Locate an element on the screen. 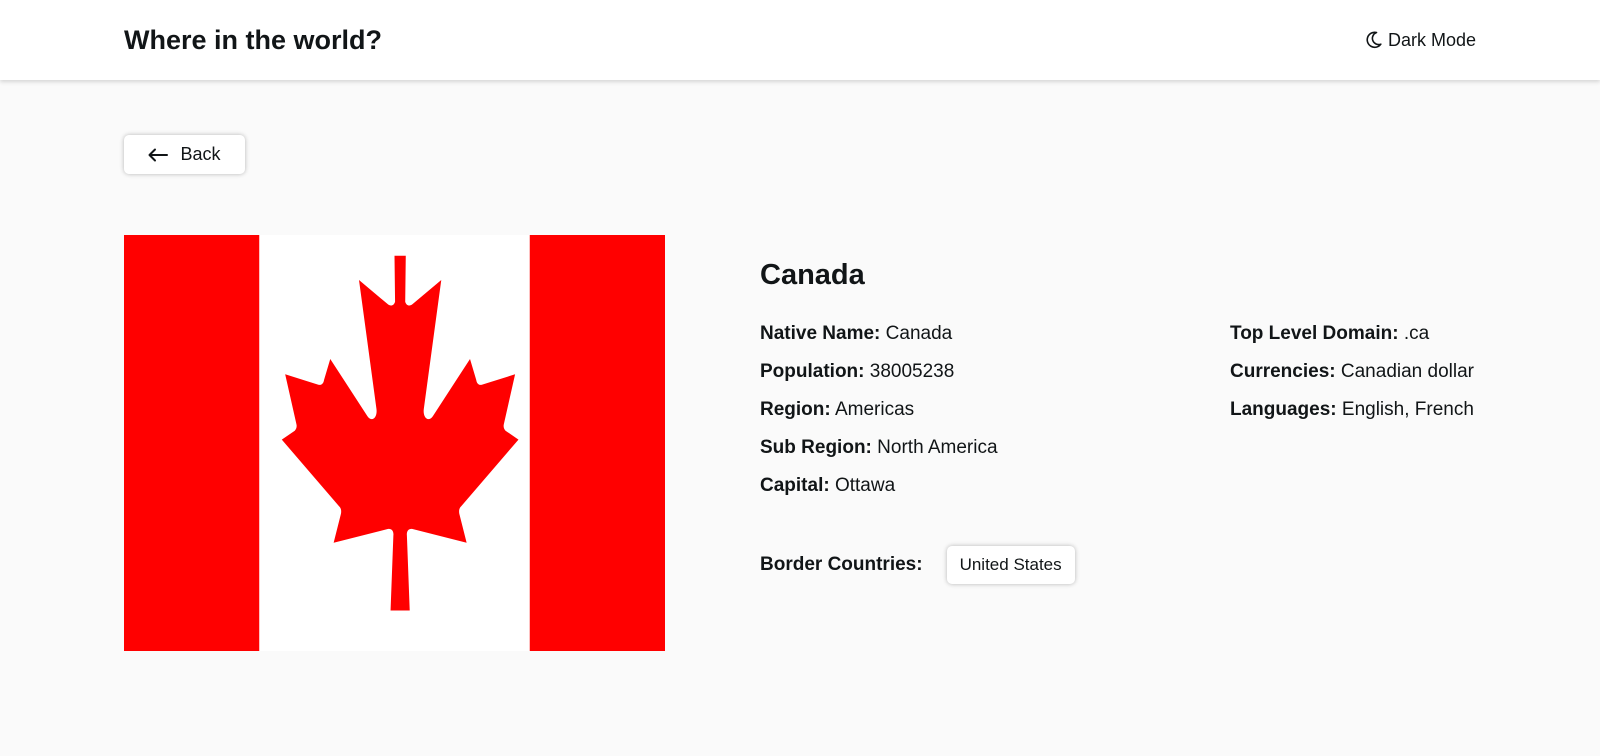 This screenshot has height=756, width=1600. border-countries-label: Border Countries: is located at coordinates (841, 564).